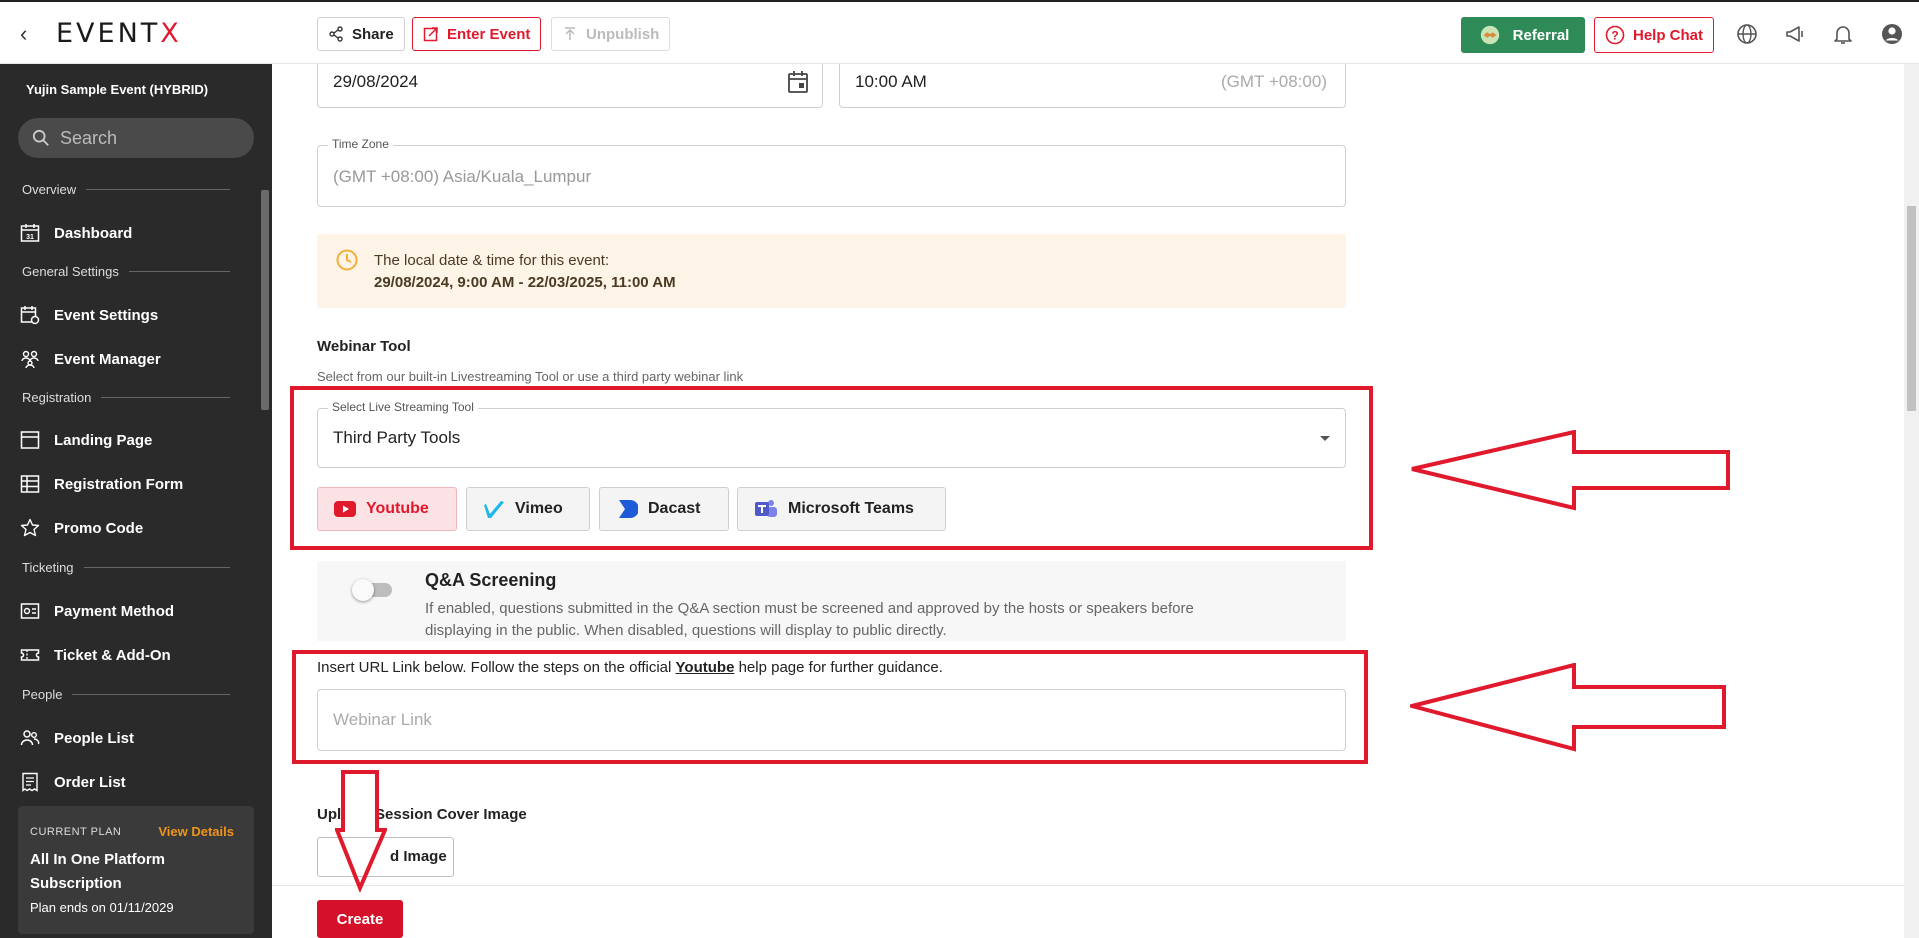 This screenshot has height=938, width=1919. Describe the element at coordinates (374, 589) in the screenshot. I see `qa-screening-toggle` at that location.